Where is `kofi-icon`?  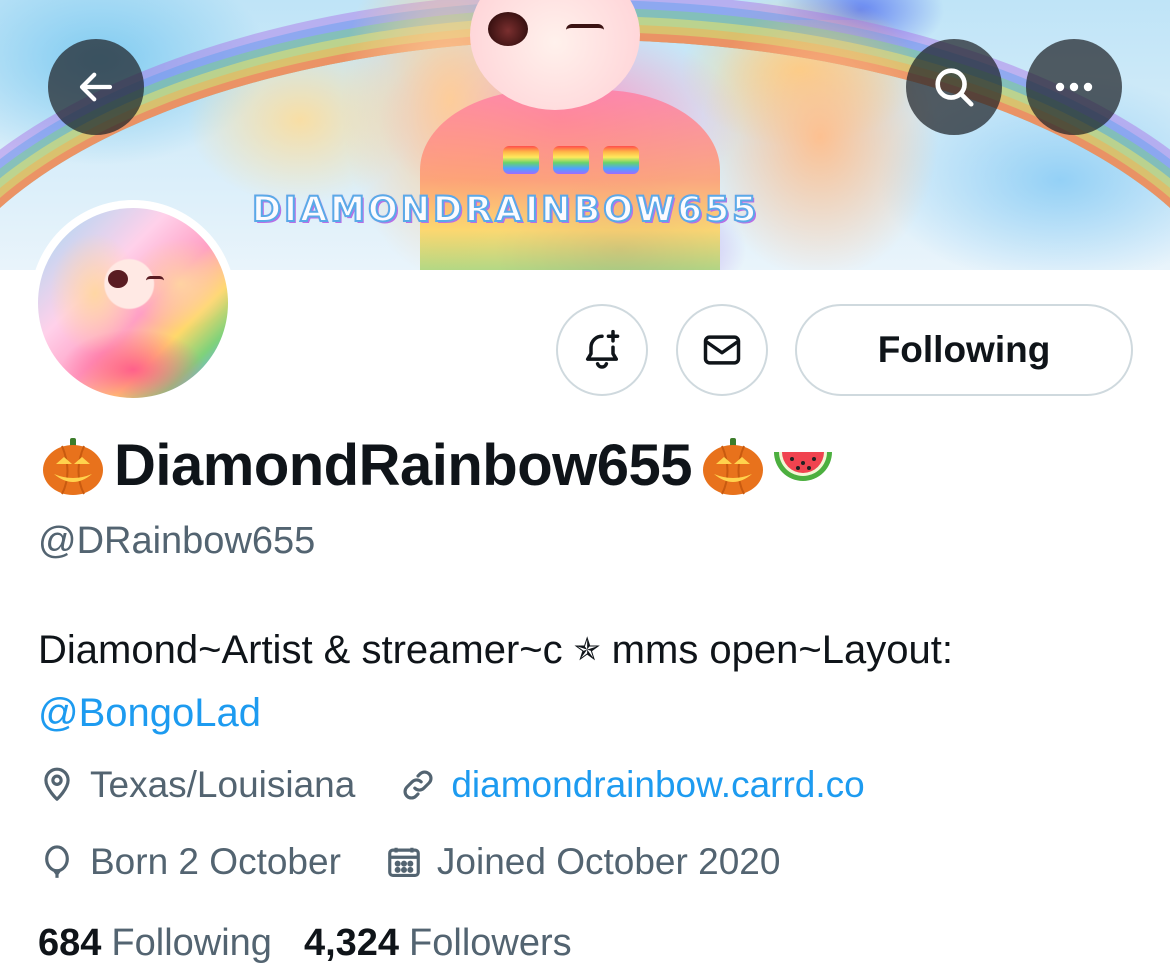 kofi-icon is located at coordinates (621, 160).